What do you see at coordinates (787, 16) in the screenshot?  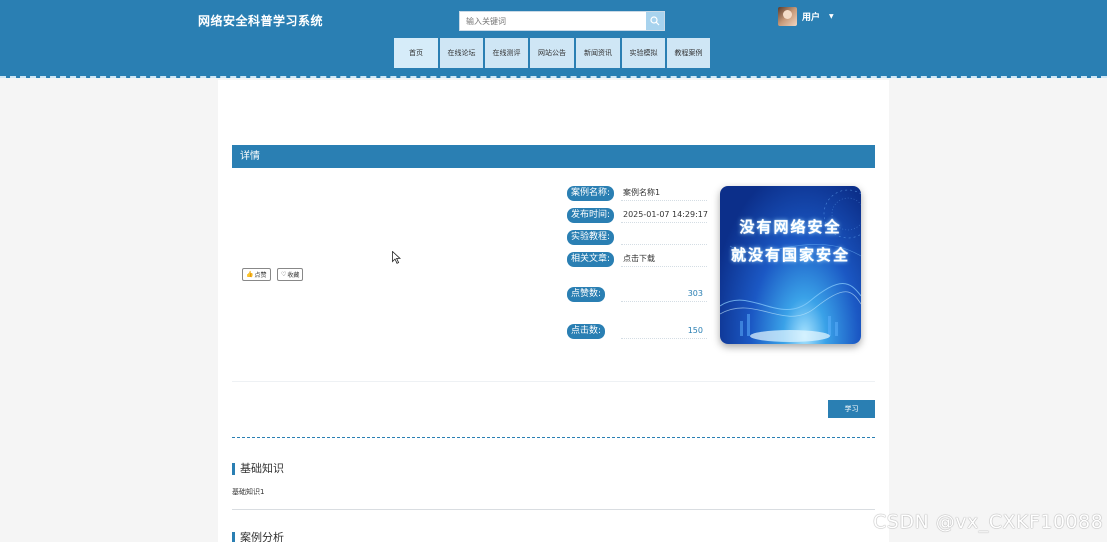 I see `avatar` at bounding box center [787, 16].